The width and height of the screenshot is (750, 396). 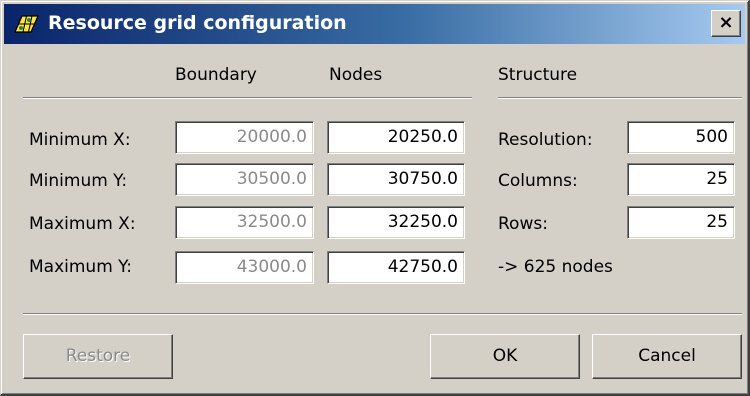 What do you see at coordinates (396, 222) in the screenshot?
I see `nodes-max-x-field: 32250.0` at bounding box center [396, 222].